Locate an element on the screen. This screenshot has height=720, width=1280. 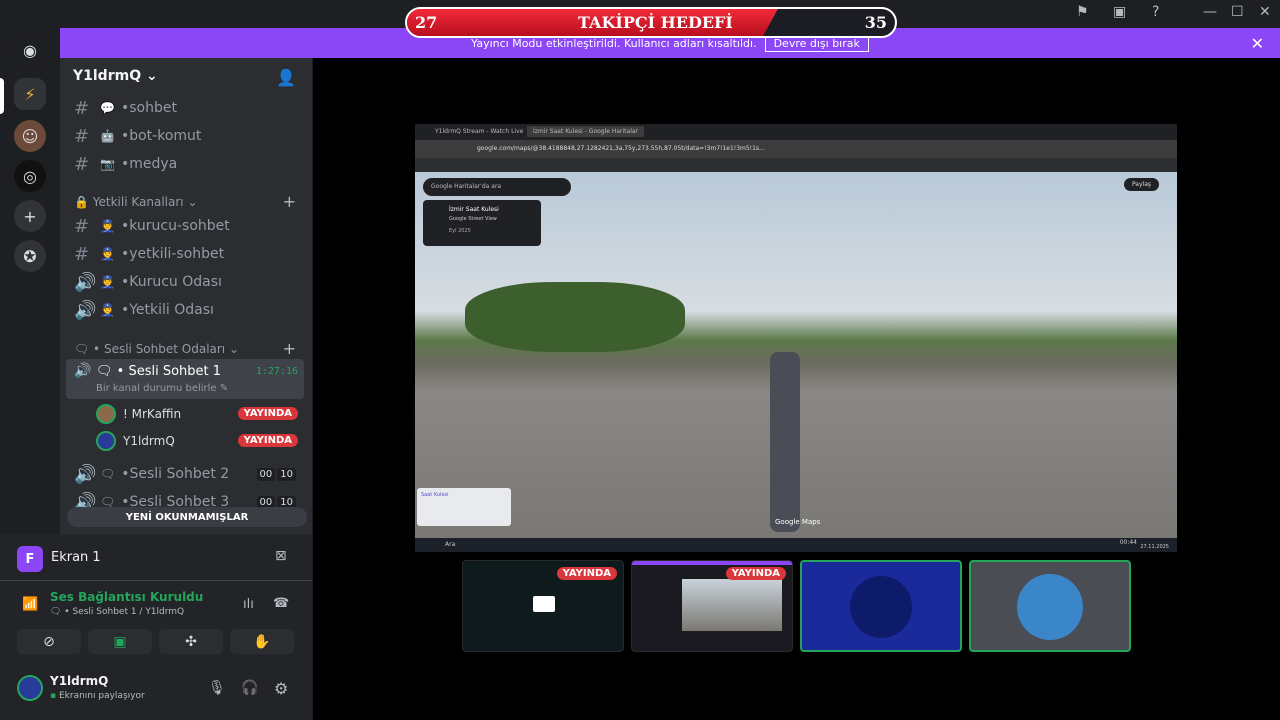
voice-path: 🗨 • Sesli Sohbet 1 / Y1ldrmQ is located at coordinates (117, 612).